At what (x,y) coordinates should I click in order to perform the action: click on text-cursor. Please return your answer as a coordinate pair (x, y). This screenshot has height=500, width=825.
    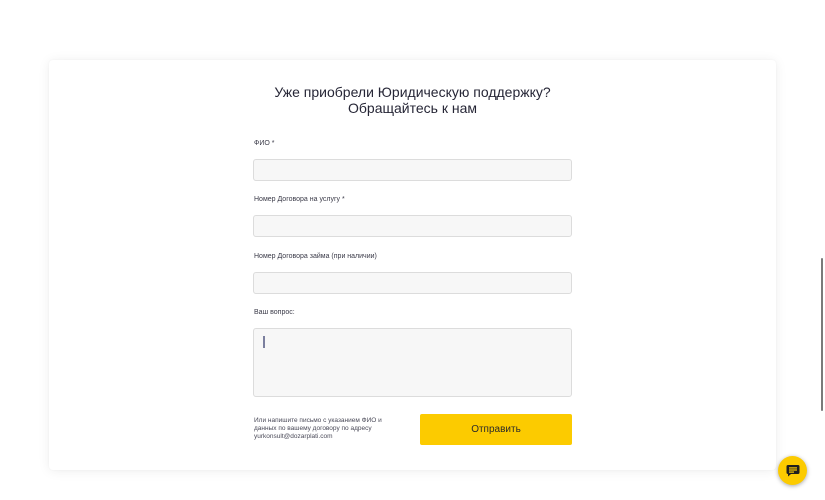
    Looking at the image, I should click on (264, 342).